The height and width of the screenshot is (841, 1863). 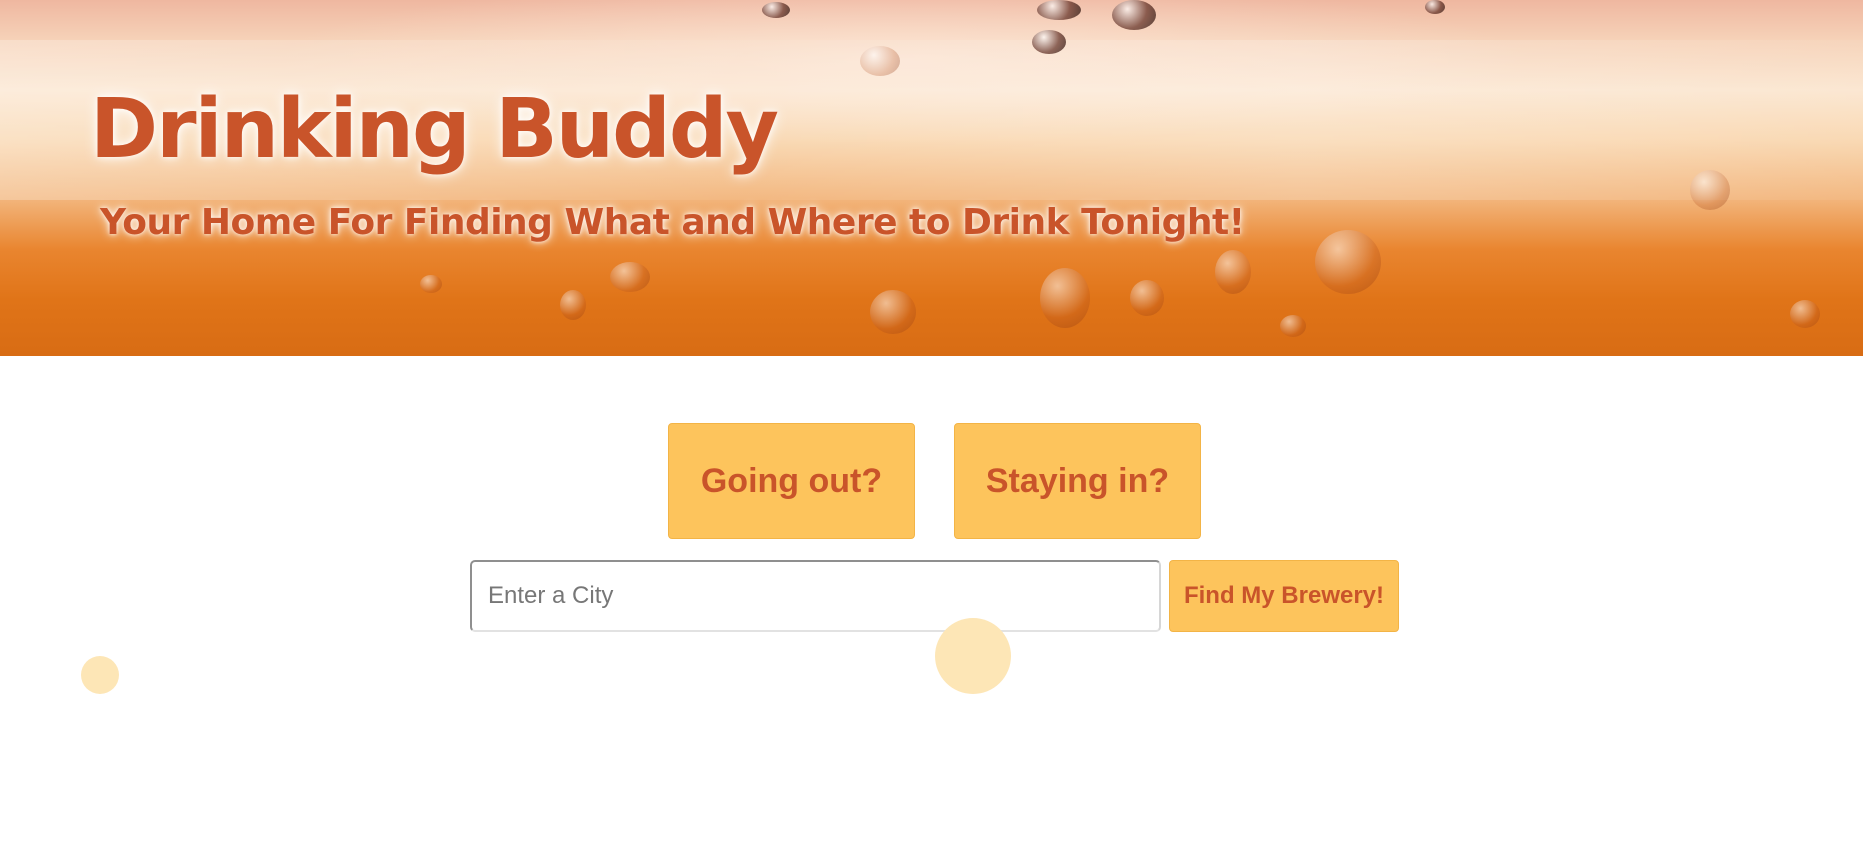 What do you see at coordinates (1077, 481) in the screenshot?
I see `staying-in-button: Staying in?` at bounding box center [1077, 481].